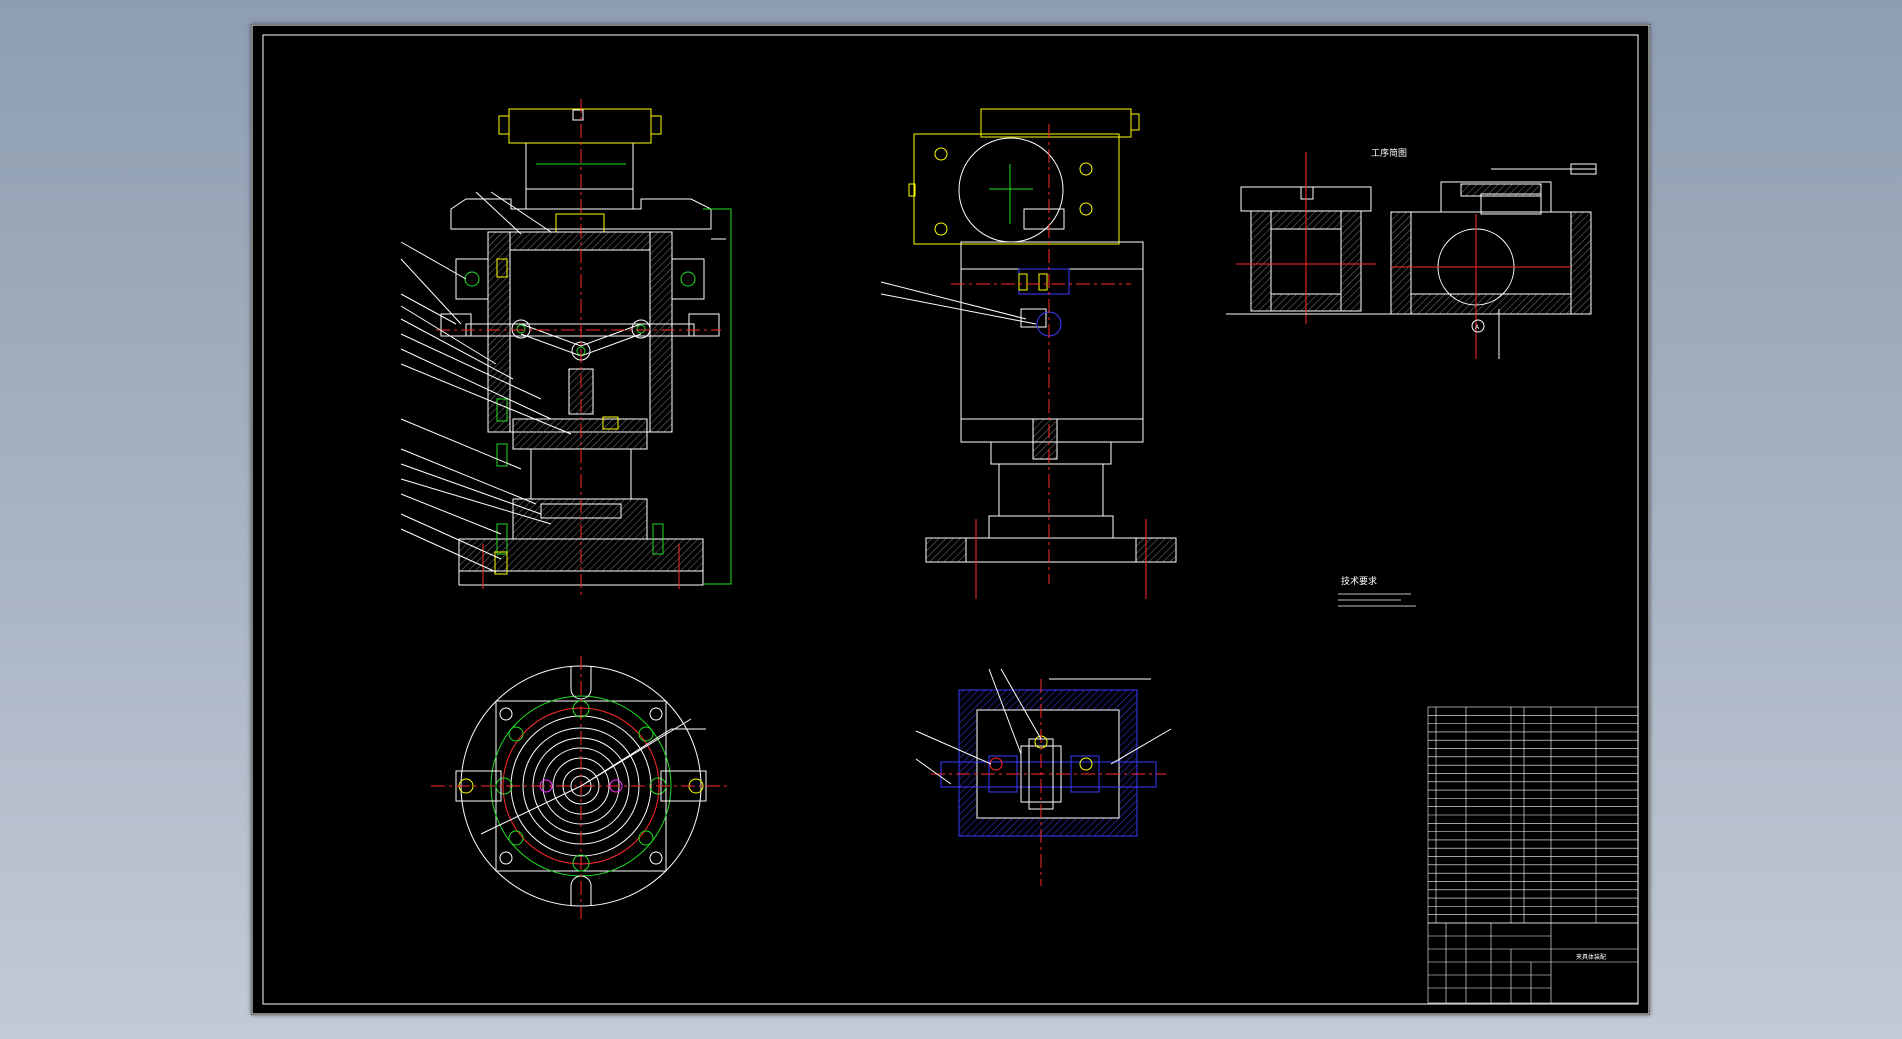  Describe the element at coordinates (1591, 957) in the screenshot. I see `title-block-name: 夹具体装配` at that location.